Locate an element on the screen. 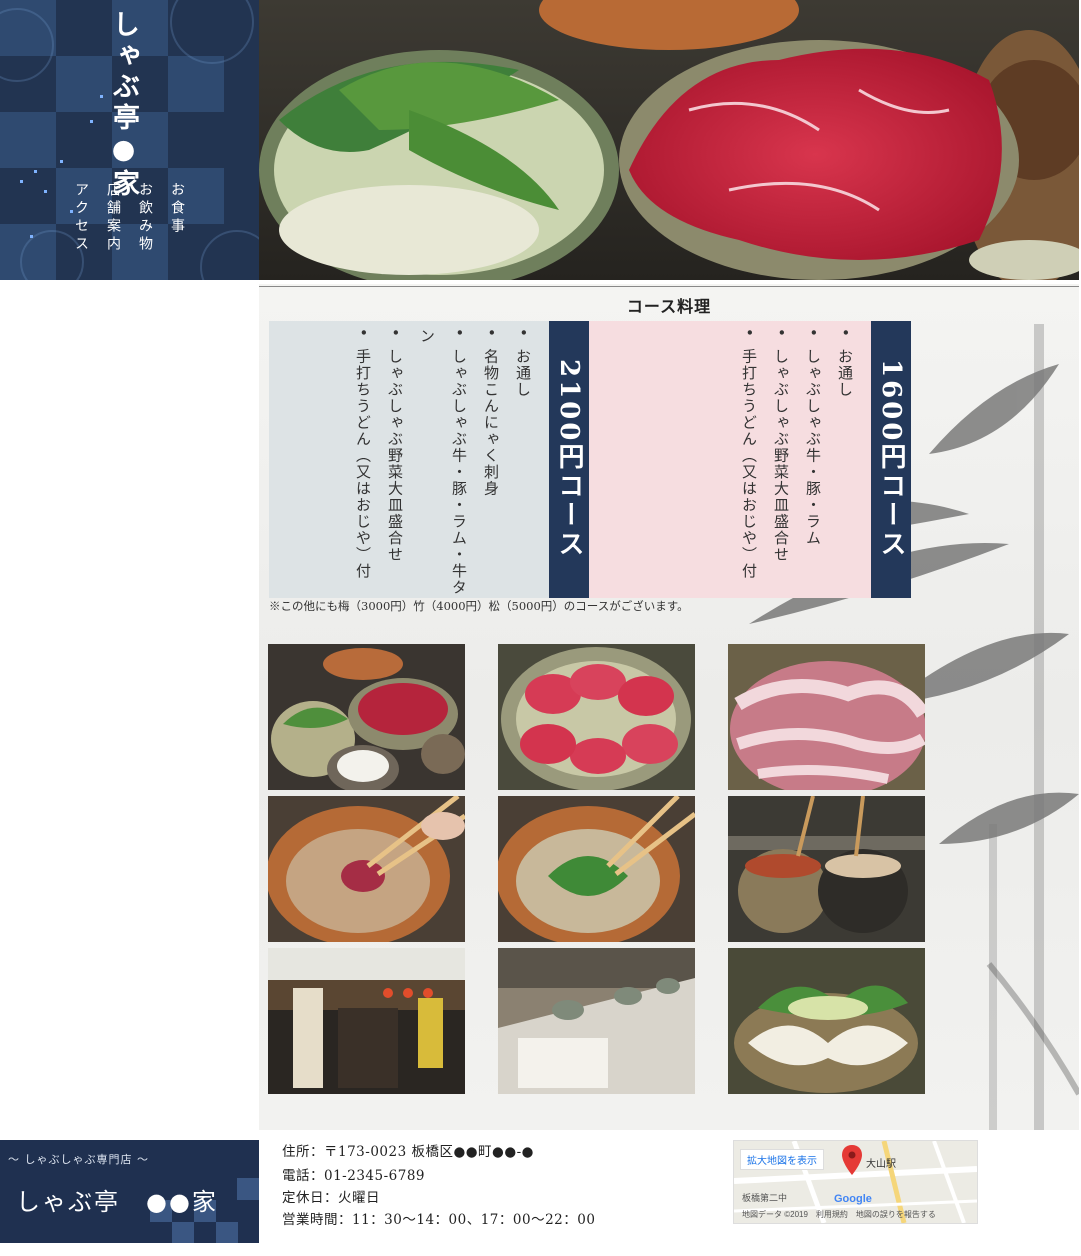 This screenshot has height=1256, width=1081. photo-shabu-beef is located at coordinates (366, 869).